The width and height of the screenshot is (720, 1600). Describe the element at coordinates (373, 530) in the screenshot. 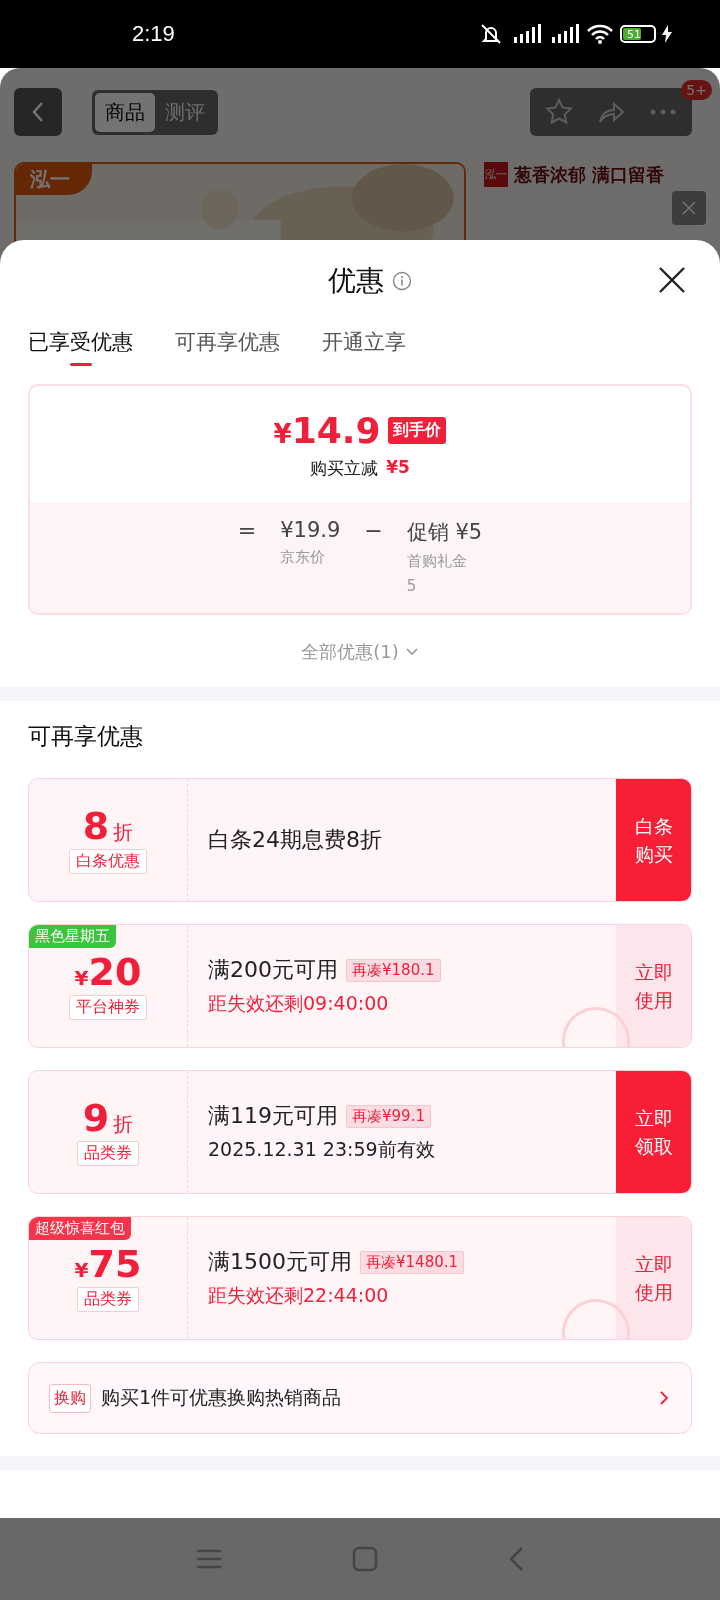

I see `operator-sign: −` at that location.